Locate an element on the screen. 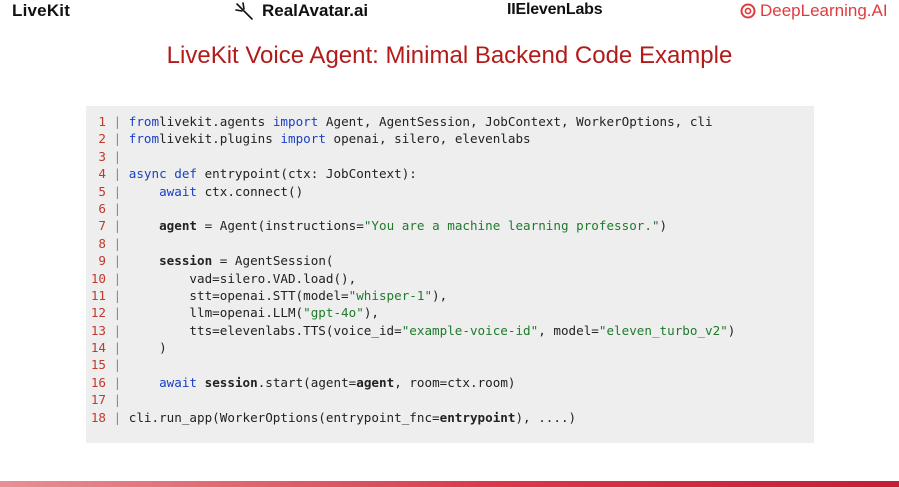  line-number: 11 is located at coordinates (98, 295).